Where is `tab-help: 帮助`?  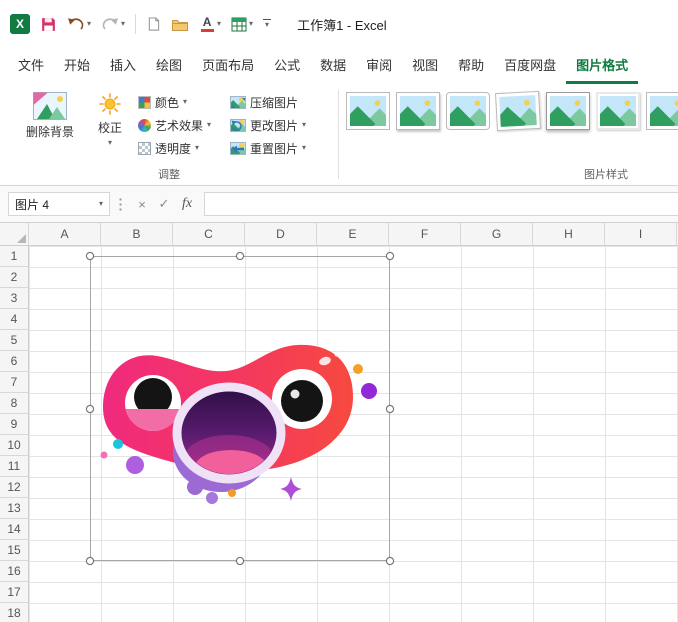
tab-help: 帮助 is located at coordinates (471, 66).